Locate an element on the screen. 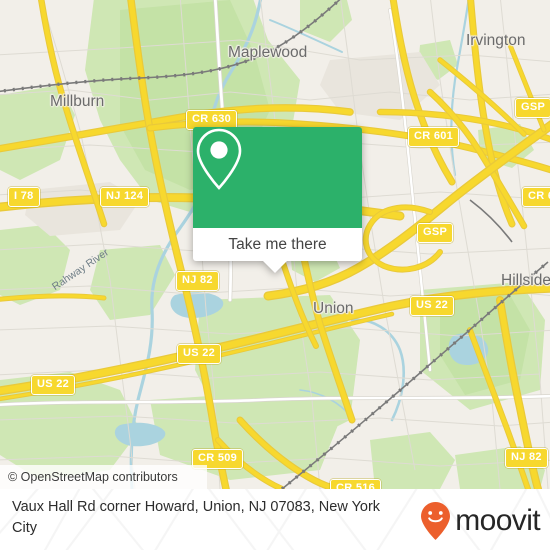  road-shield-us-22-west: US 22 is located at coordinates (53, 385).